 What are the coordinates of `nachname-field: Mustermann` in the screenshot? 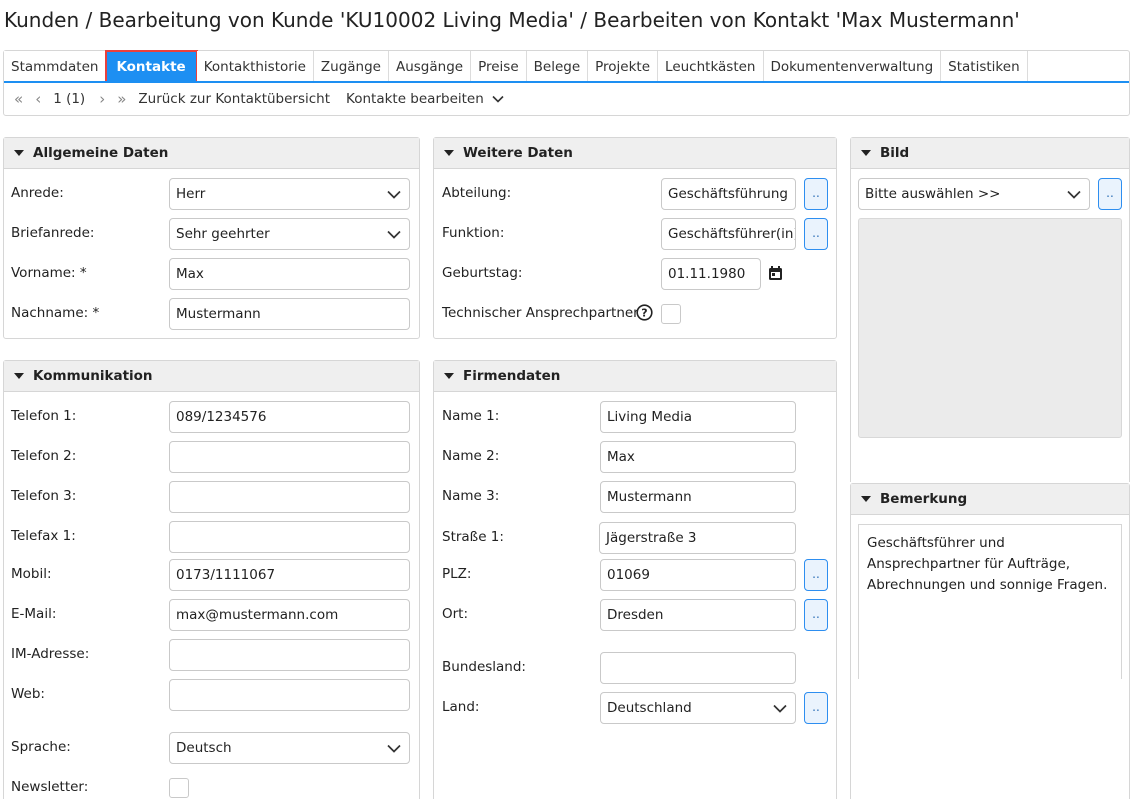 It's located at (289, 314).